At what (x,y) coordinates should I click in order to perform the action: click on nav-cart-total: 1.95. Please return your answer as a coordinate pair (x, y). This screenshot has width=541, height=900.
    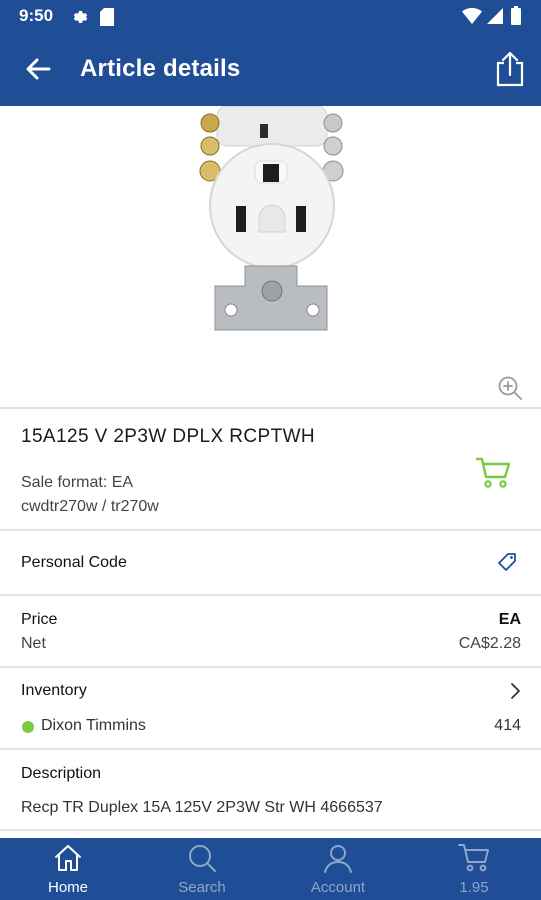
    Looking at the image, I should click on (474, 887).